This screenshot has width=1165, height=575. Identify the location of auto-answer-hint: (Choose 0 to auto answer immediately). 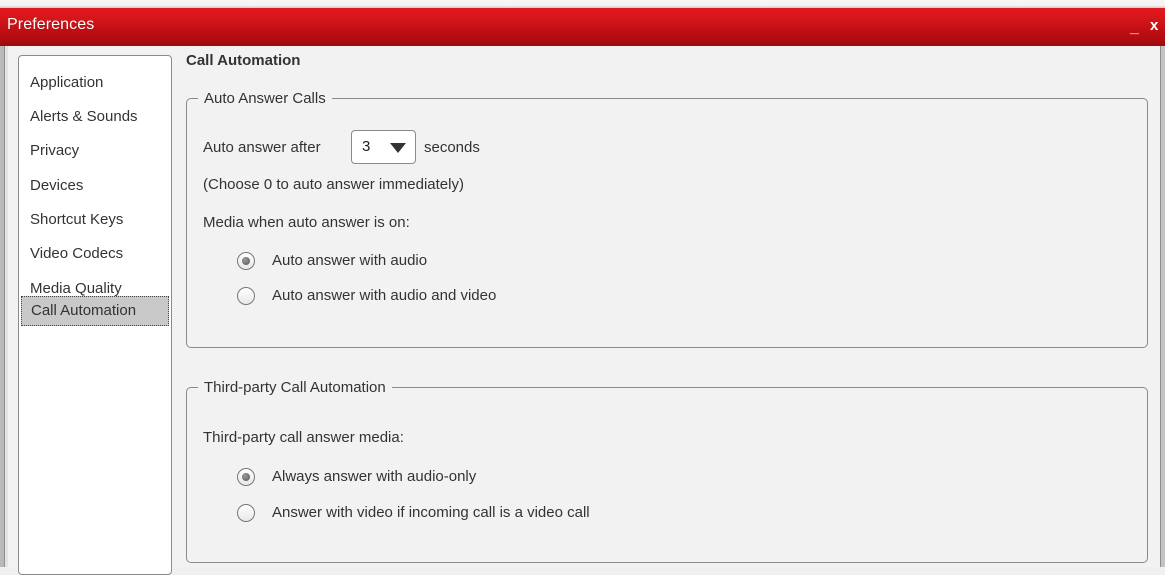
(333, 184).